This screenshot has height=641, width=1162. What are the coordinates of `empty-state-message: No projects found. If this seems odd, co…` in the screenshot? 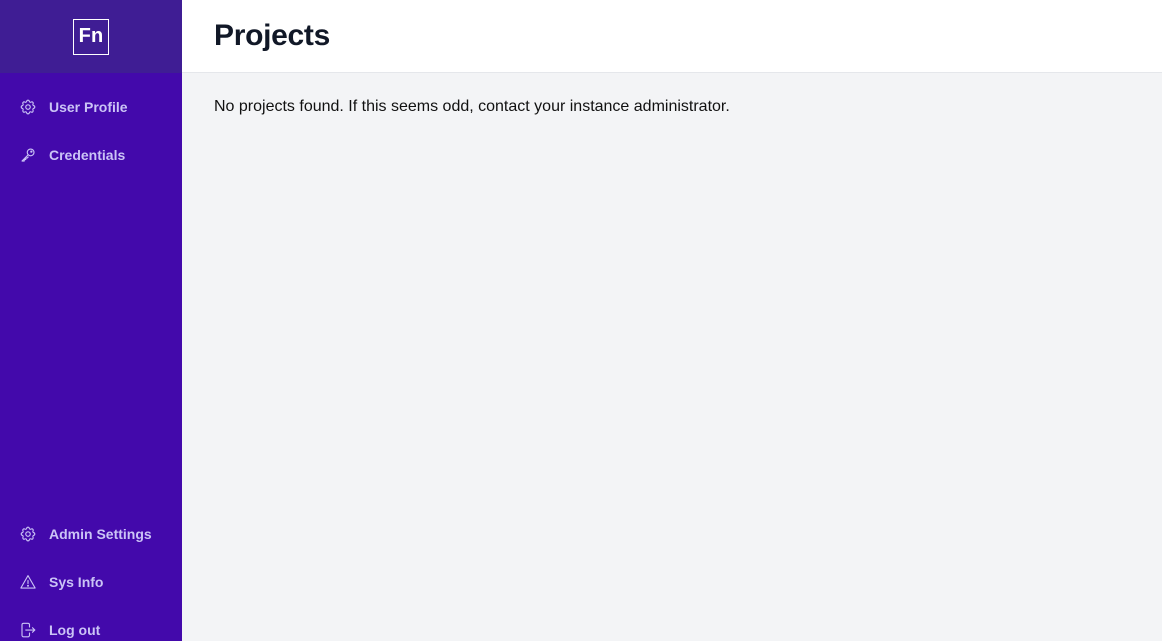 It's located at (472, 106).